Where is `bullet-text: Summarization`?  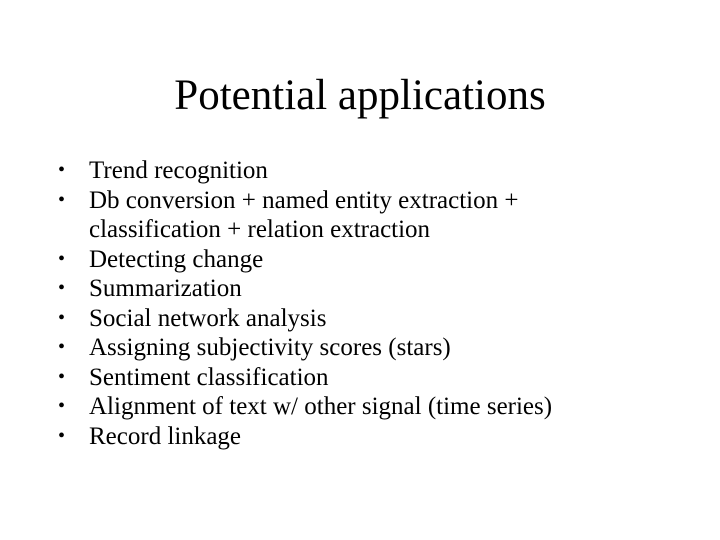
bullet-text: Summarization is located at coordinates (165, 288).